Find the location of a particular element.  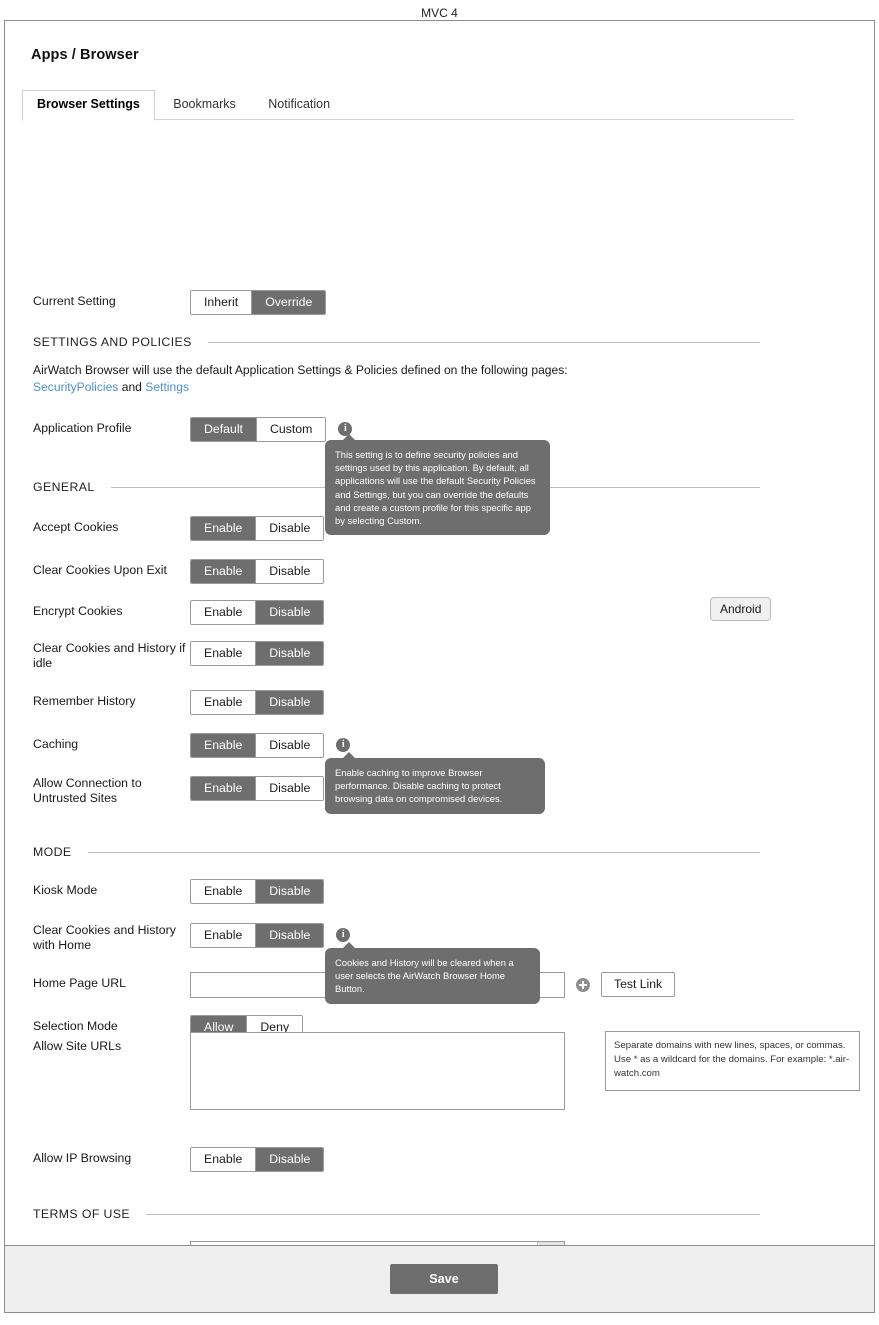

platform-badge-android: Android is located at coordinates (741, 609).